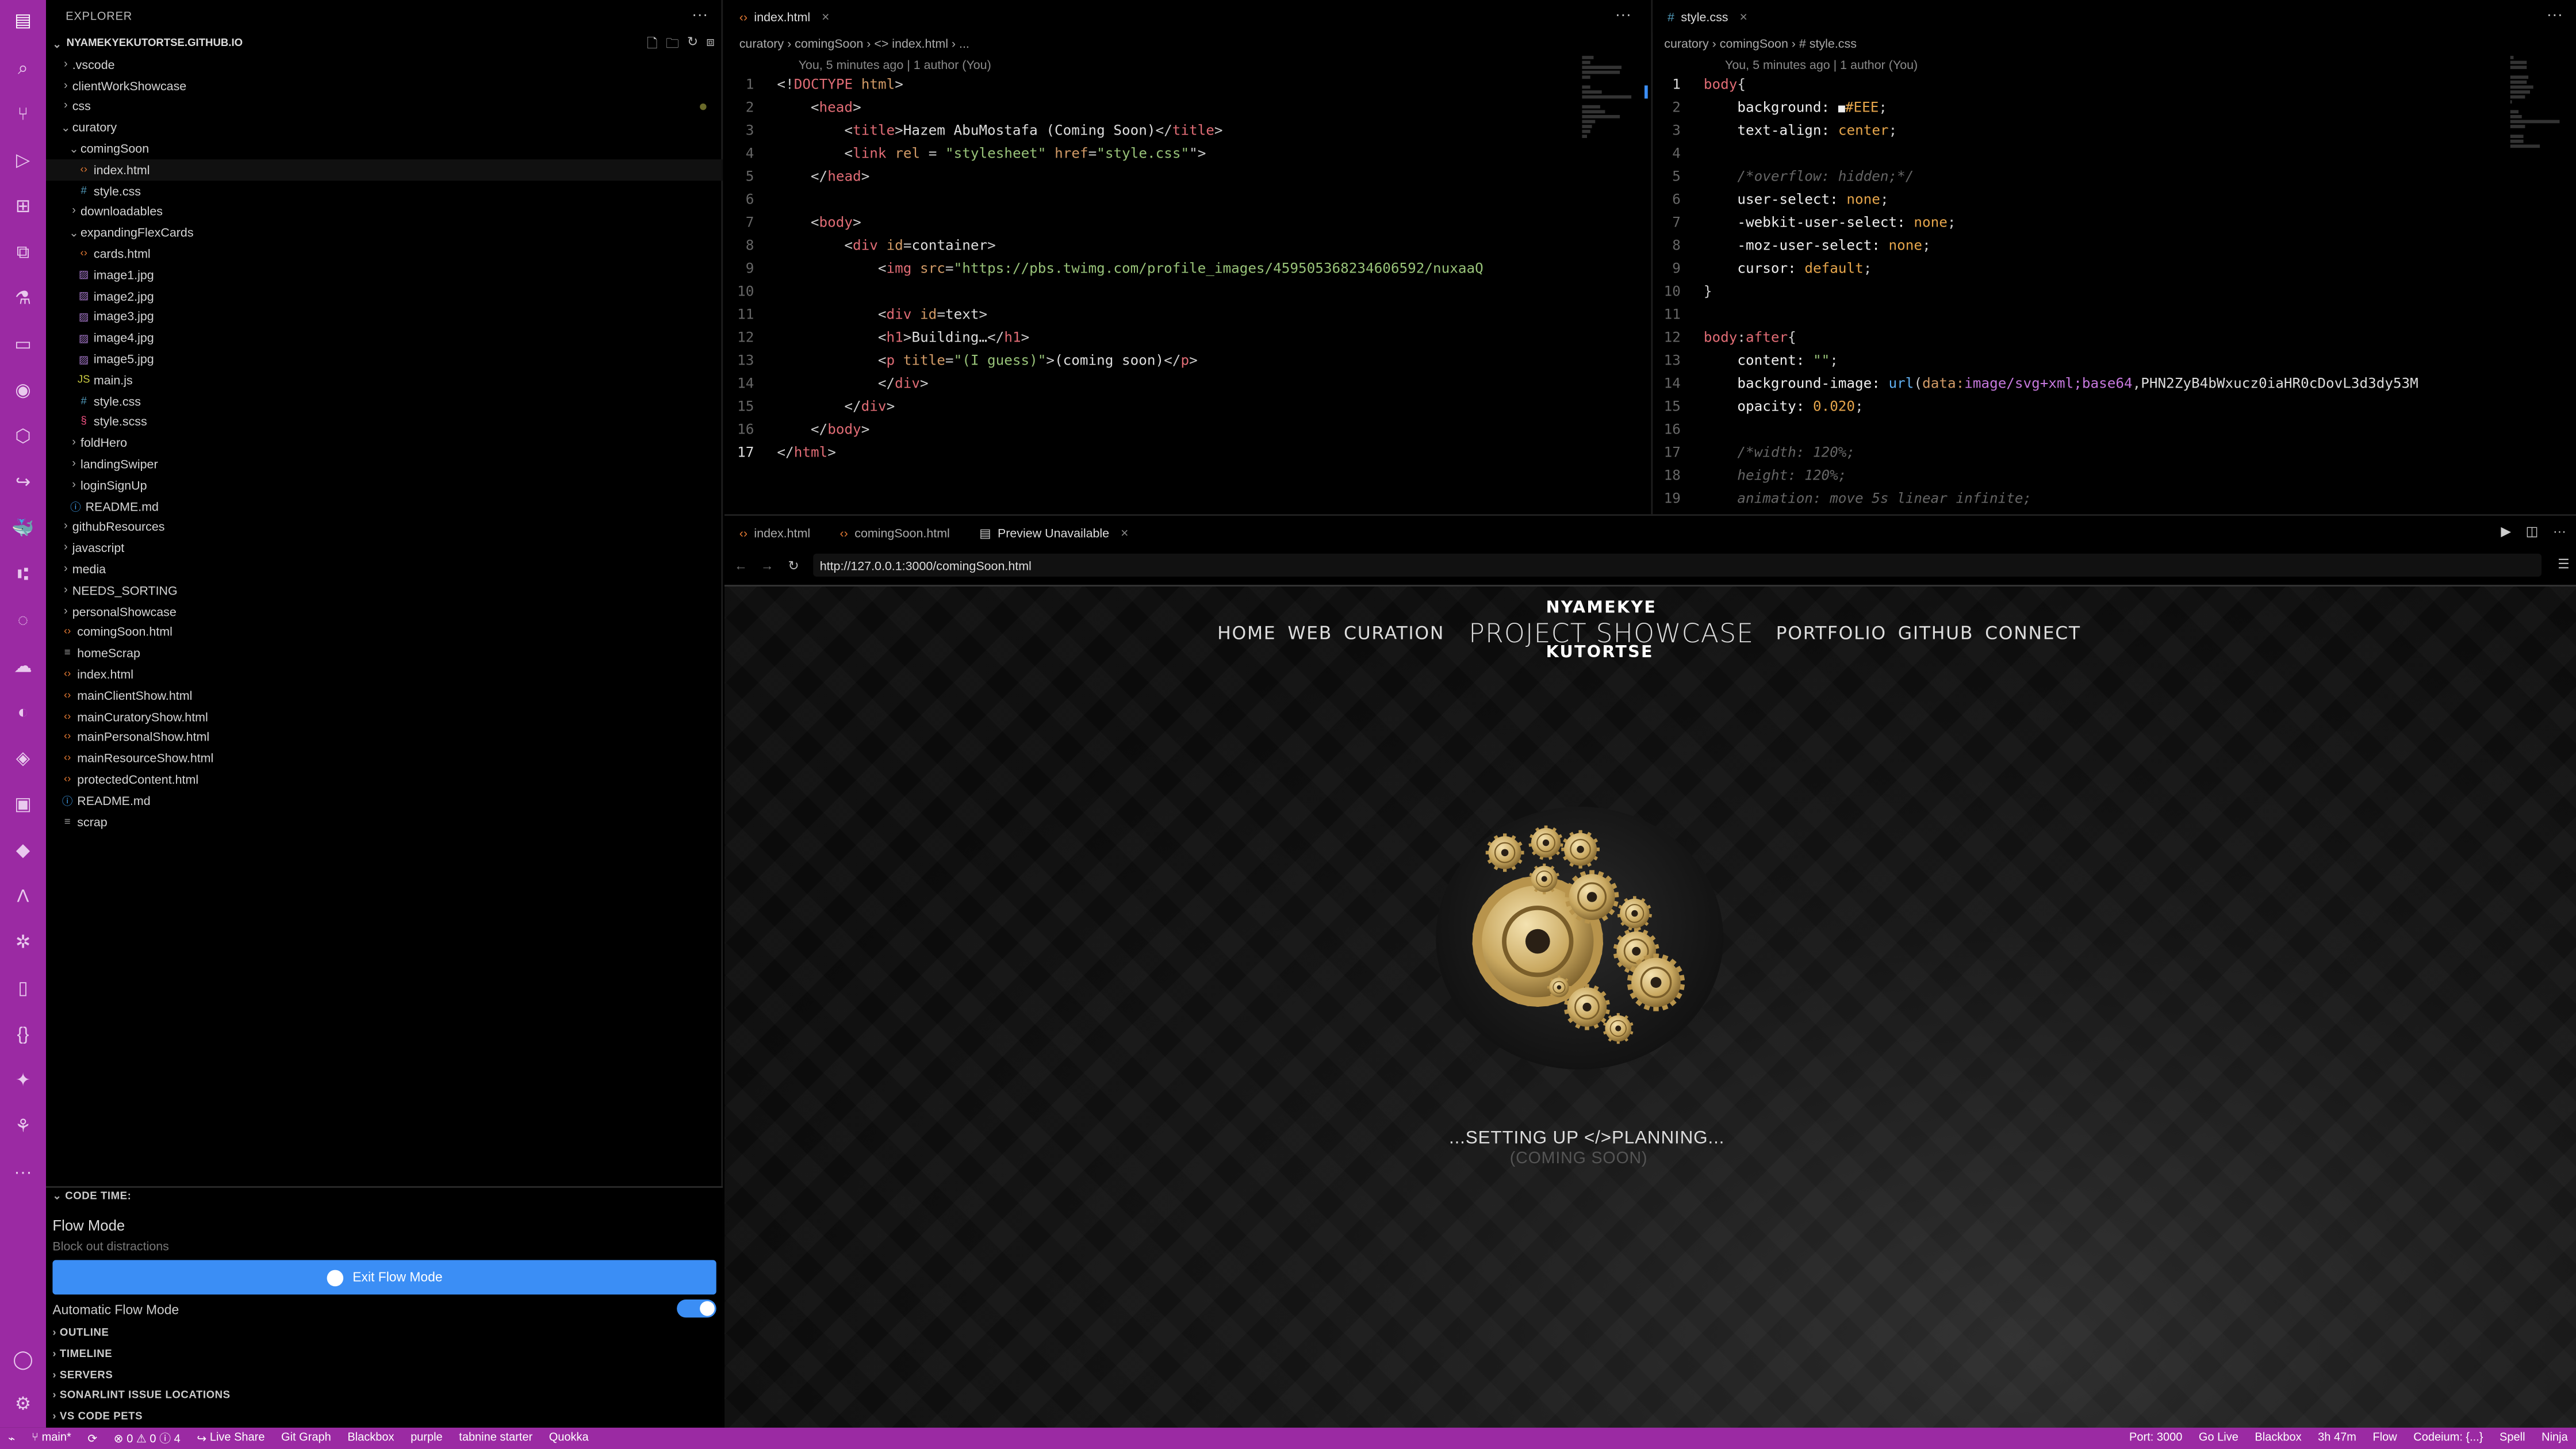 The height and width of the screenshot is (1449, 2576). What do you see at coordinates (384, 758) in the screenshot?
I see `tree-file: ‹› mainResourceShow.html` at bounding box center [384, 758].